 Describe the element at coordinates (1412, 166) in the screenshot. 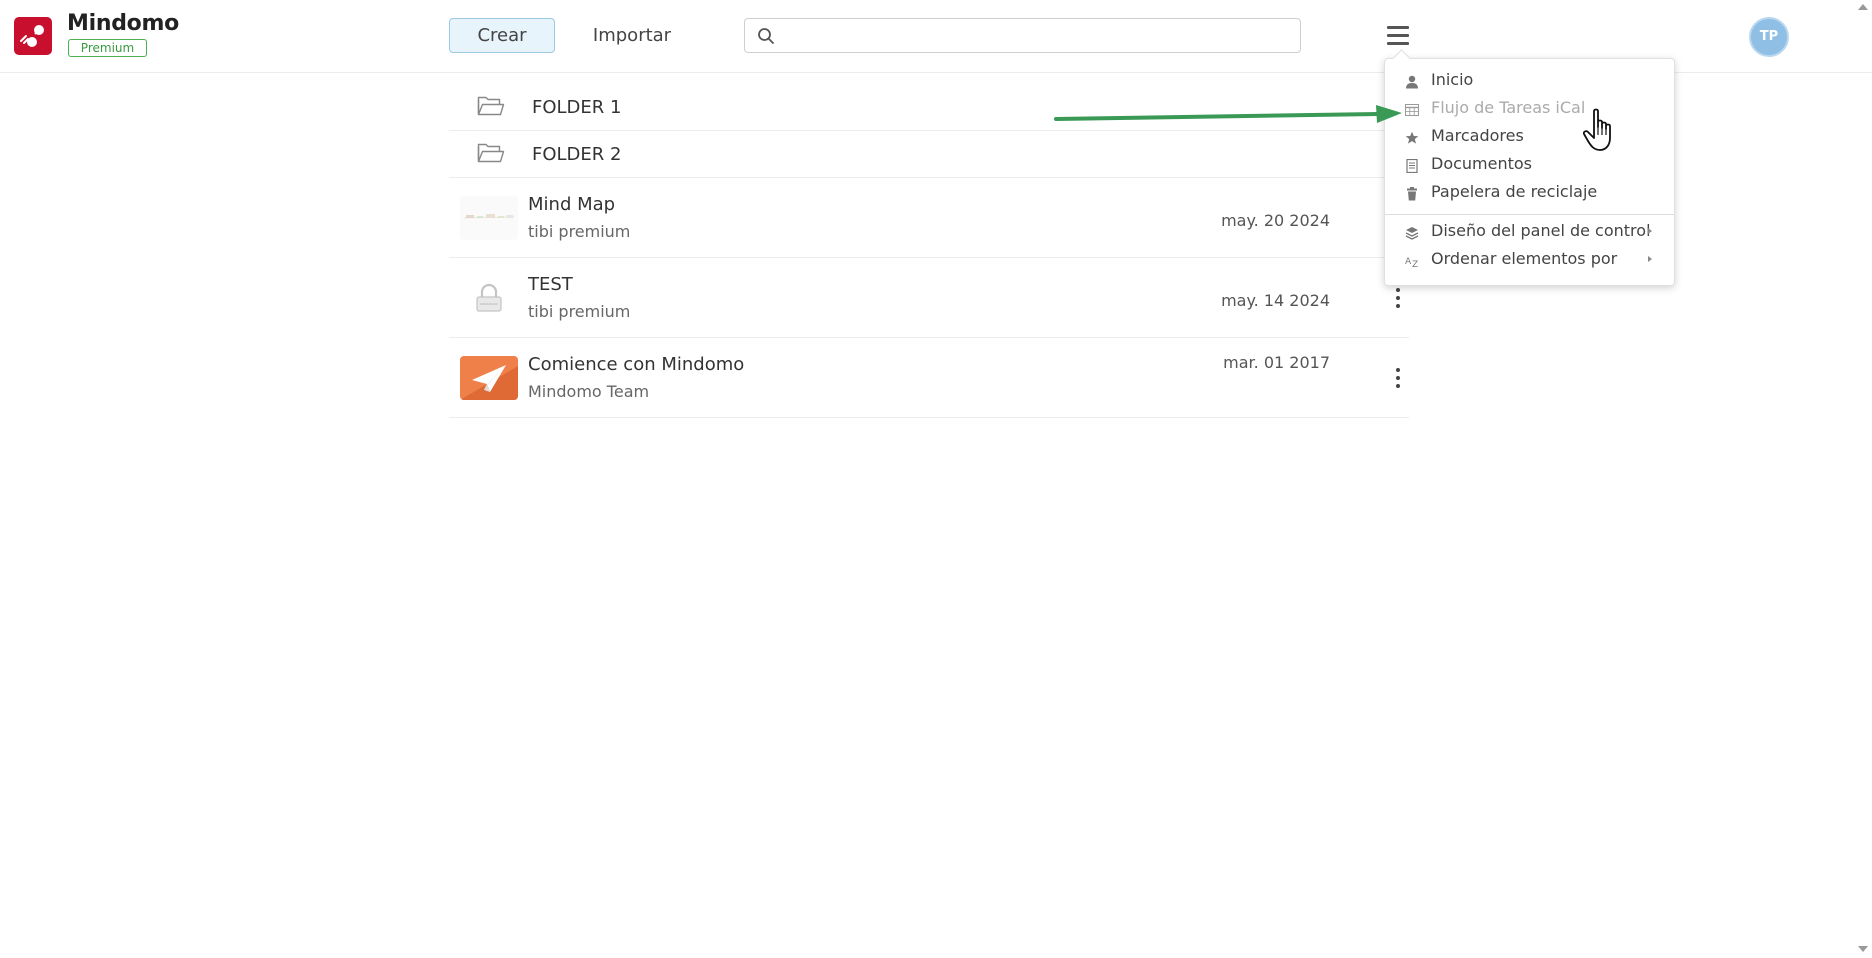

I see `document-icon` at that location.